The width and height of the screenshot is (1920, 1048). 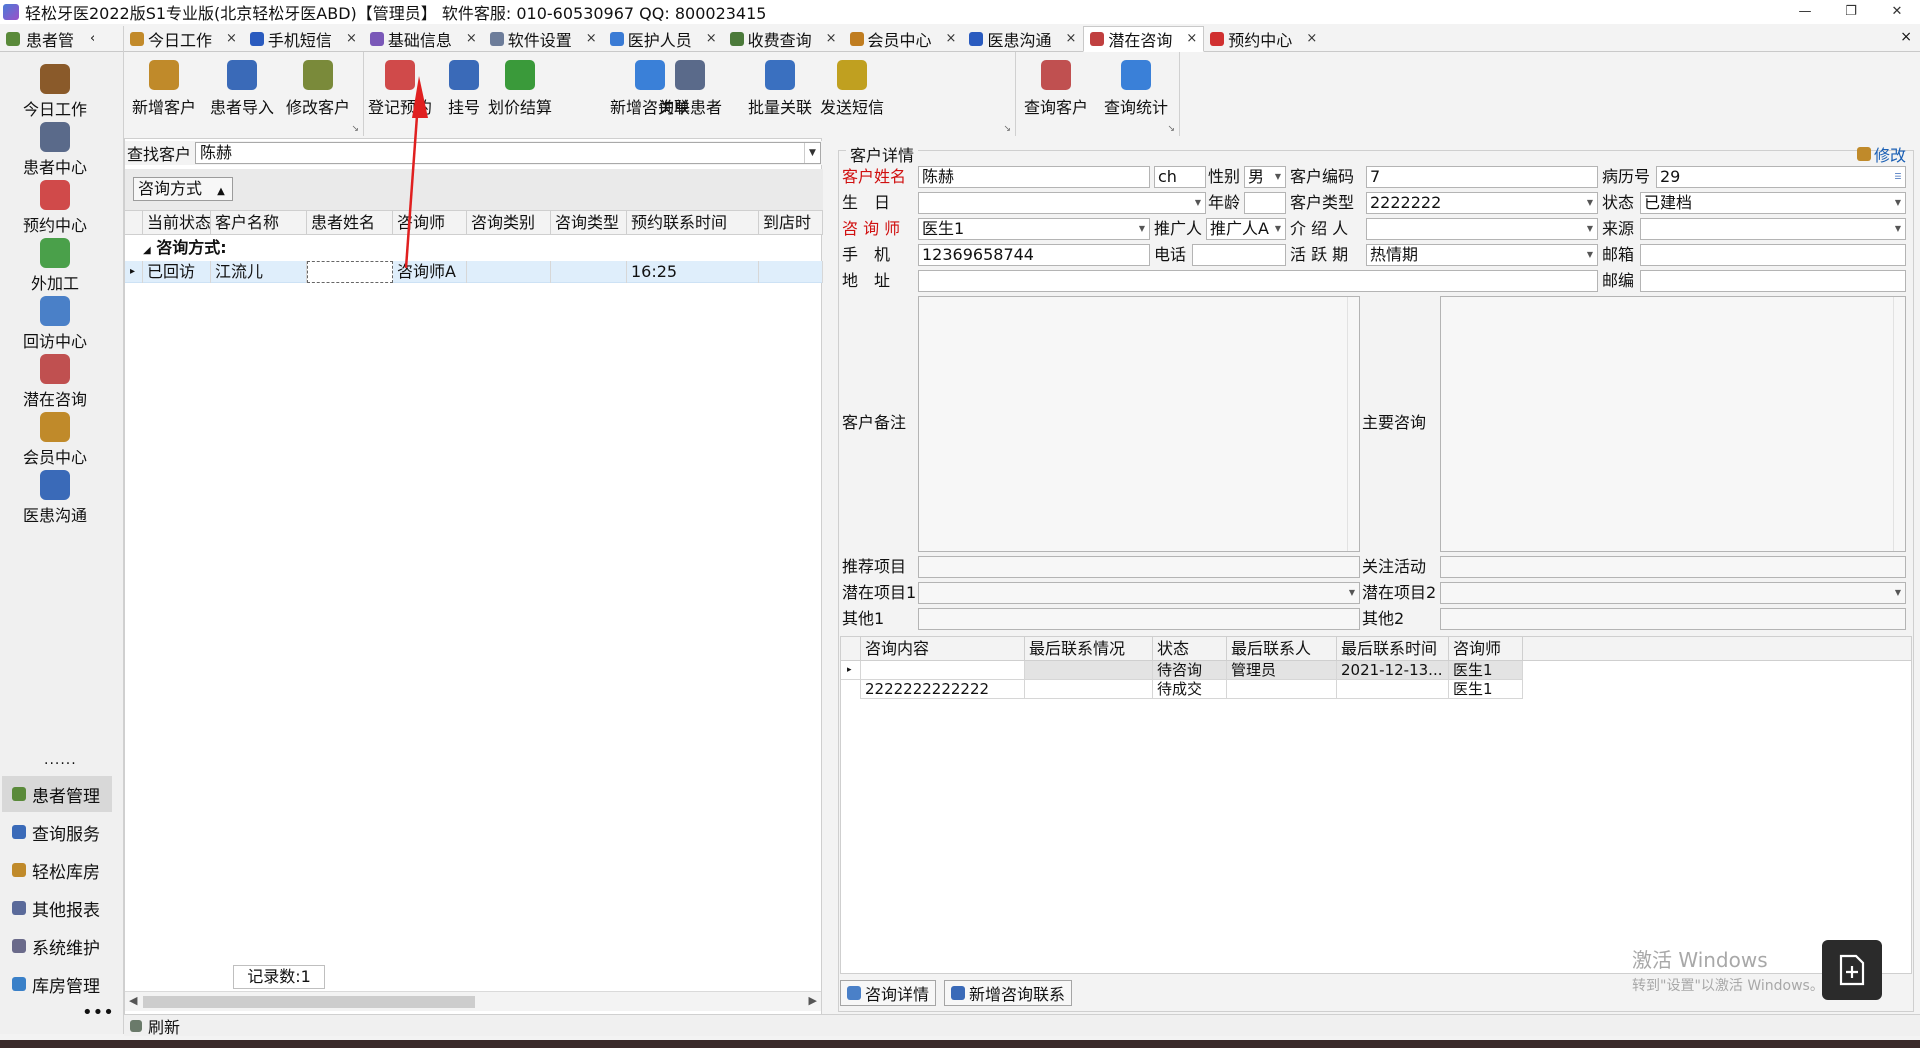 I want to click on sidebar-nav-item: 潜在咨询, so click(x=55, y=378).